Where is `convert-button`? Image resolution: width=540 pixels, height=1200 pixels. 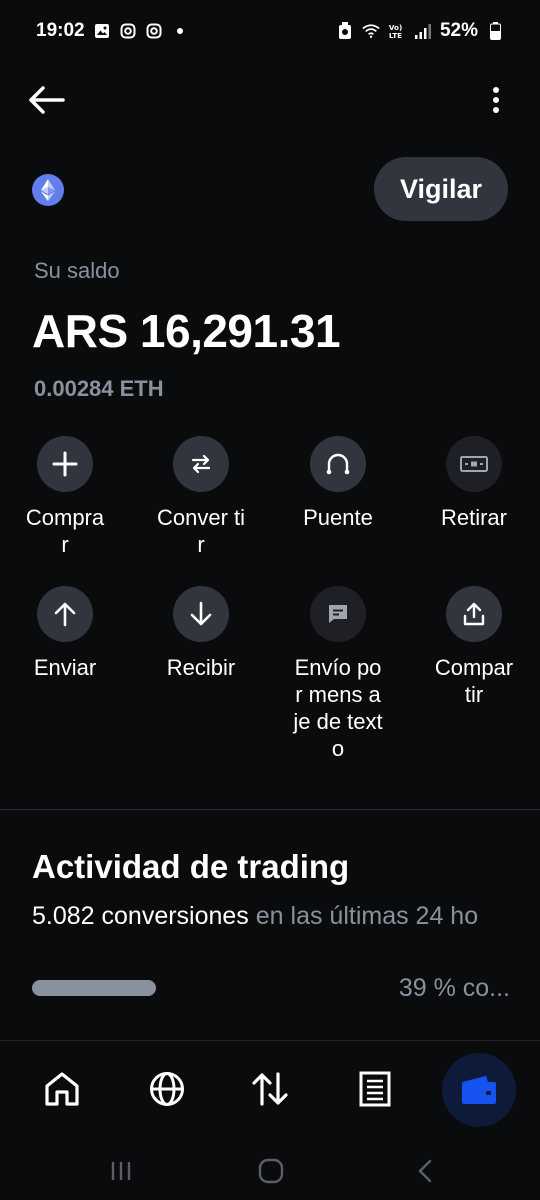 convert-button is located at coordinates (201, 464).